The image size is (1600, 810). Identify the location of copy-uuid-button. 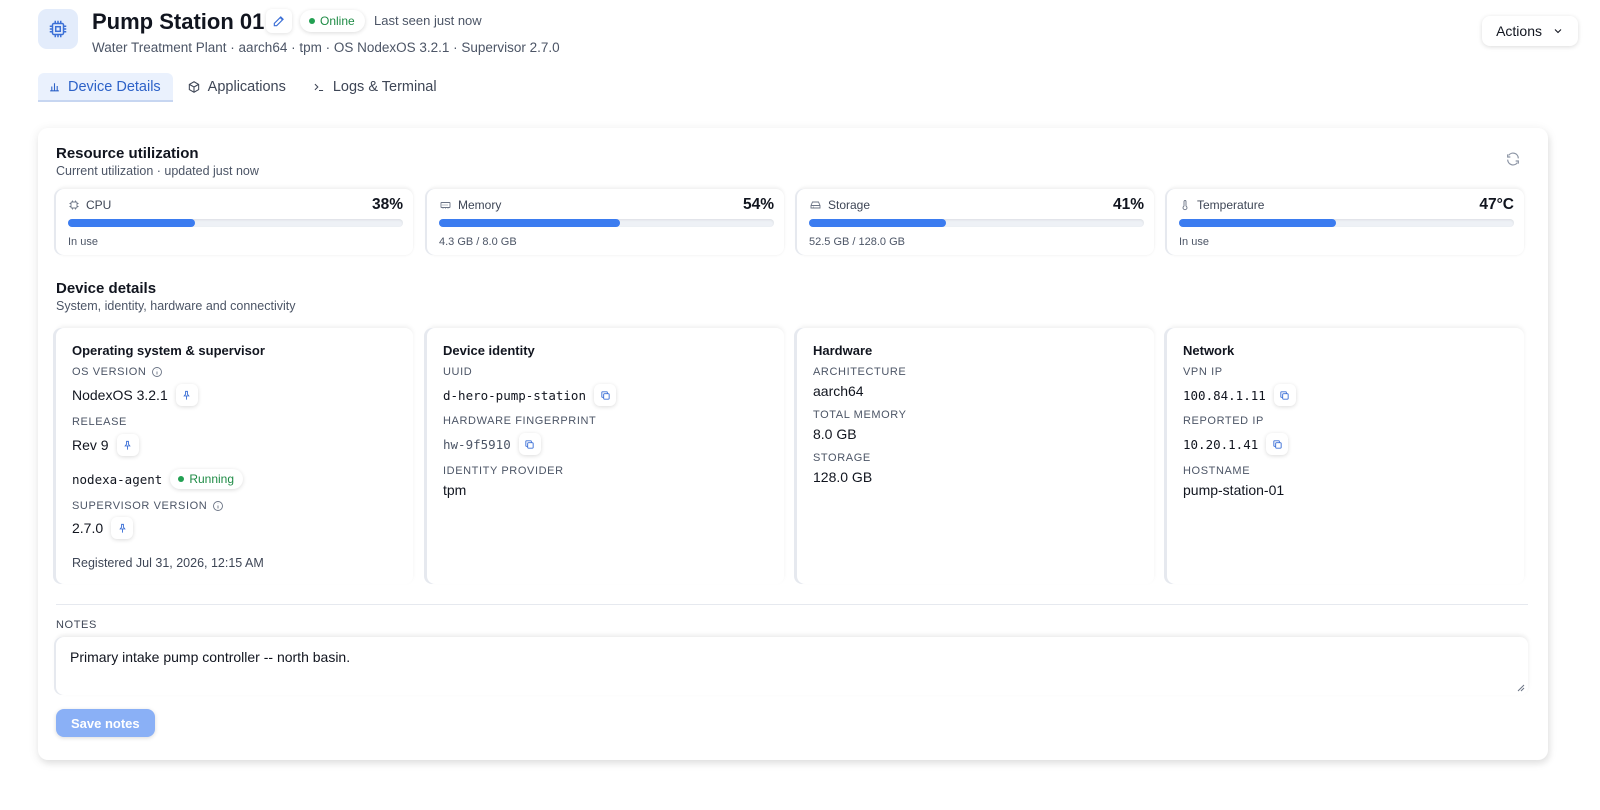
(605, 395).